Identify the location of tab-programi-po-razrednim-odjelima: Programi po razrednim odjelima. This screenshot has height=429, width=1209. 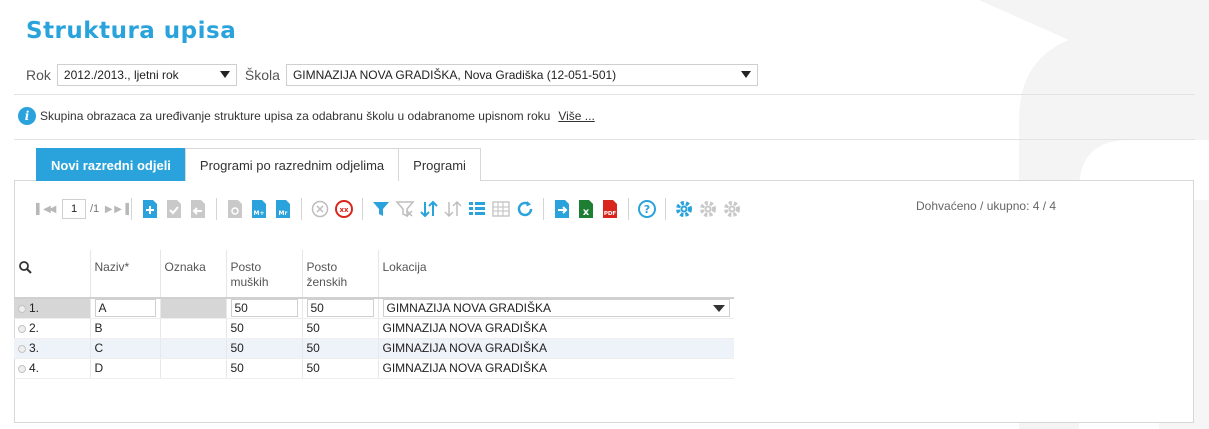
(292, 164).